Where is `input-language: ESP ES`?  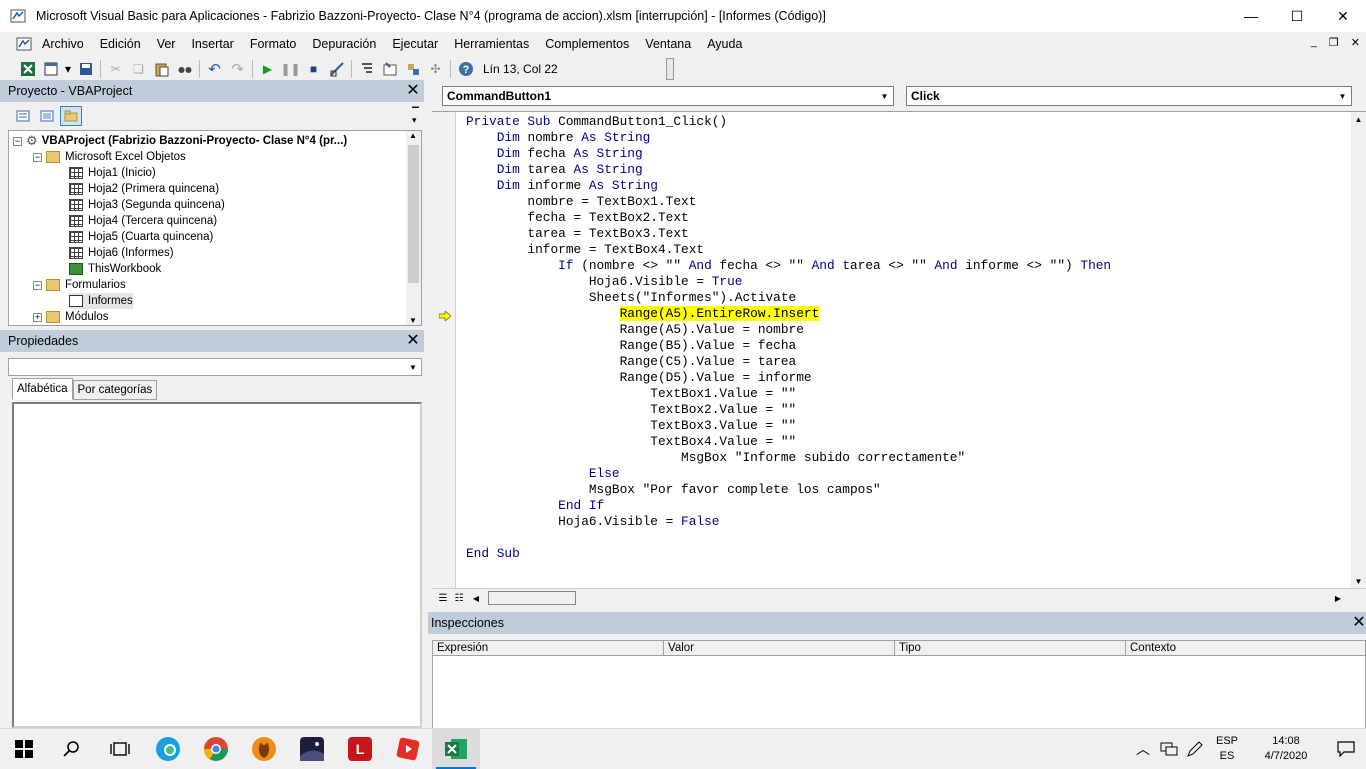 input-language: ESP ES is located at coordinates (1227, 749).